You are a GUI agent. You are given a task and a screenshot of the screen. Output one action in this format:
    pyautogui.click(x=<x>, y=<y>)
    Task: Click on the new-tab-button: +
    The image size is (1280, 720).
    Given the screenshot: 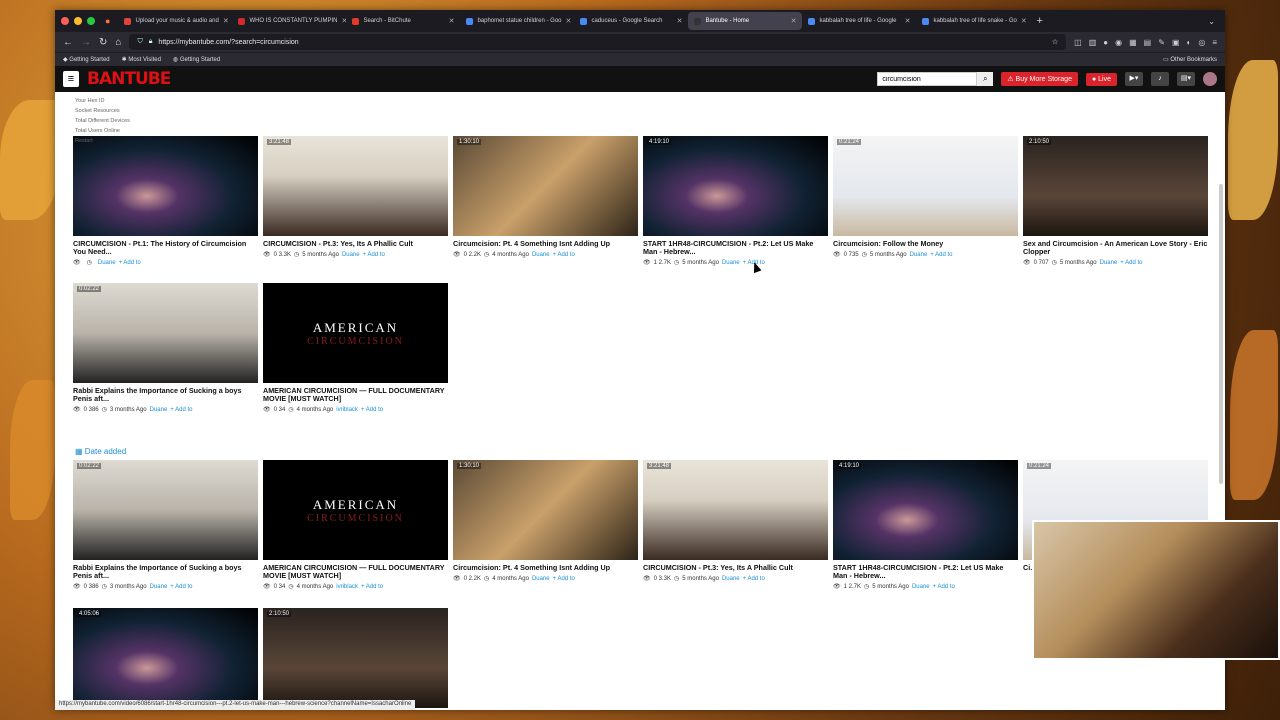 What is the action you would take?
    pyautogui.click(x=1039, y=21)
    